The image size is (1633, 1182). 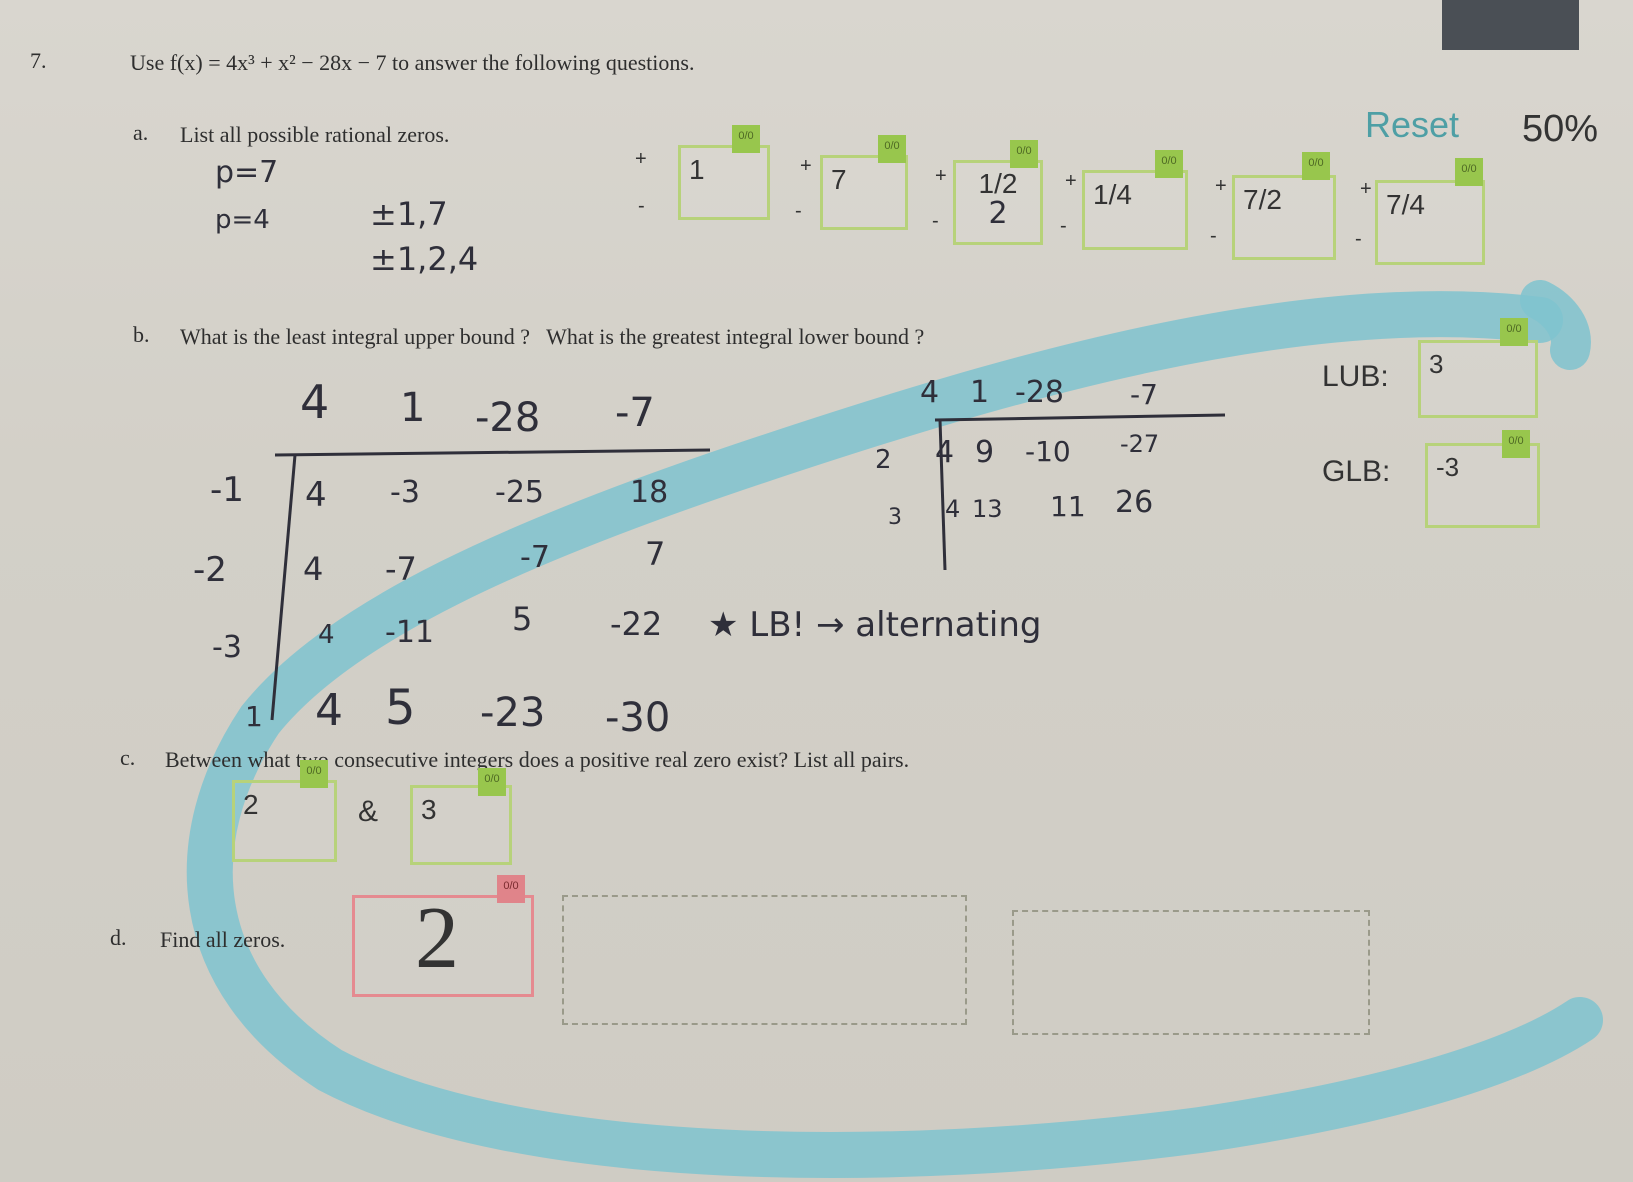 What do you see at coordinates (987, 509) in the screenshot?
I see `row-value: 13` at bounding box center [987, 509].